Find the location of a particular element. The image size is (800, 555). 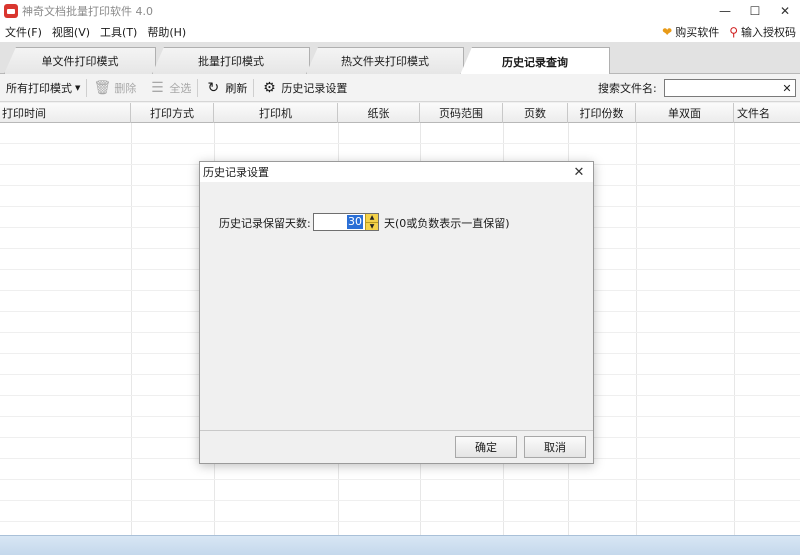

column-header-label: 页码范围 is located at coordinates (461, 113).